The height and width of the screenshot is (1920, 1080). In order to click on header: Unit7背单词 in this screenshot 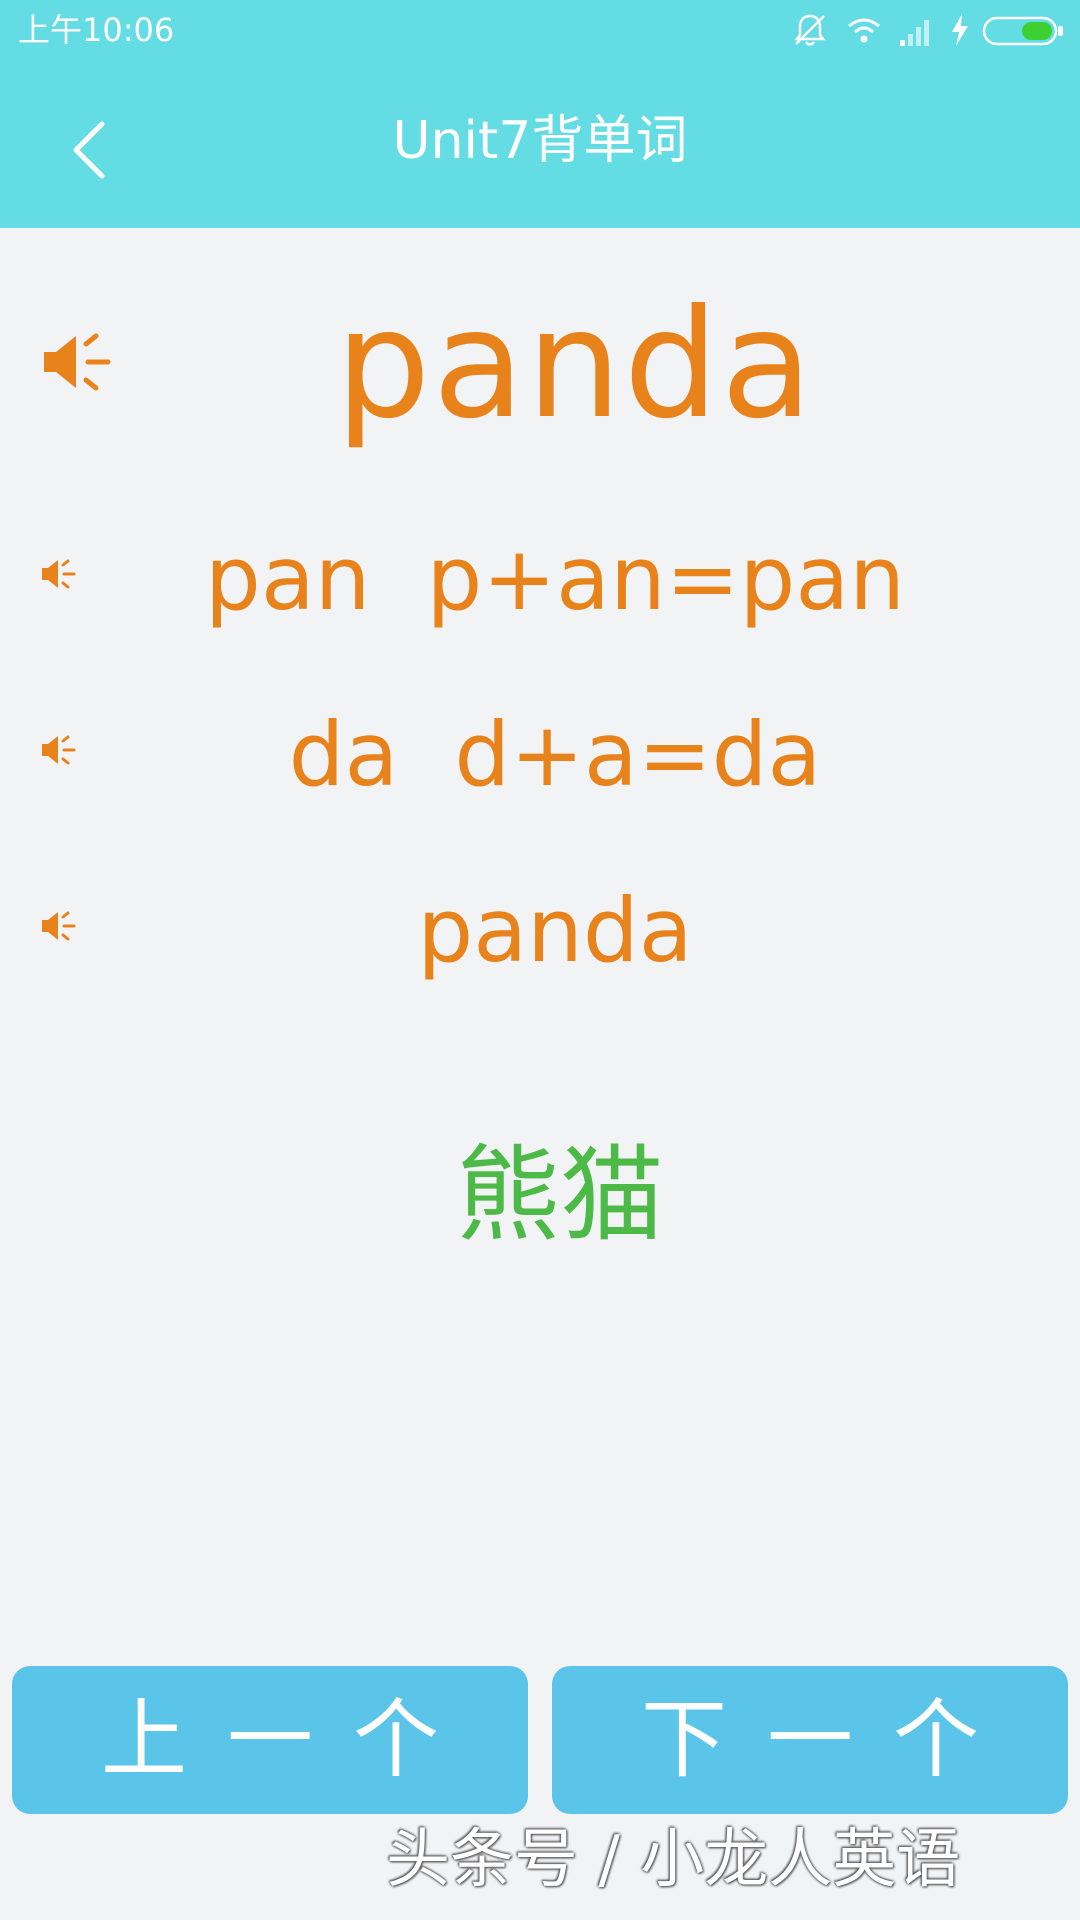, I will do `click(540, 145)`.